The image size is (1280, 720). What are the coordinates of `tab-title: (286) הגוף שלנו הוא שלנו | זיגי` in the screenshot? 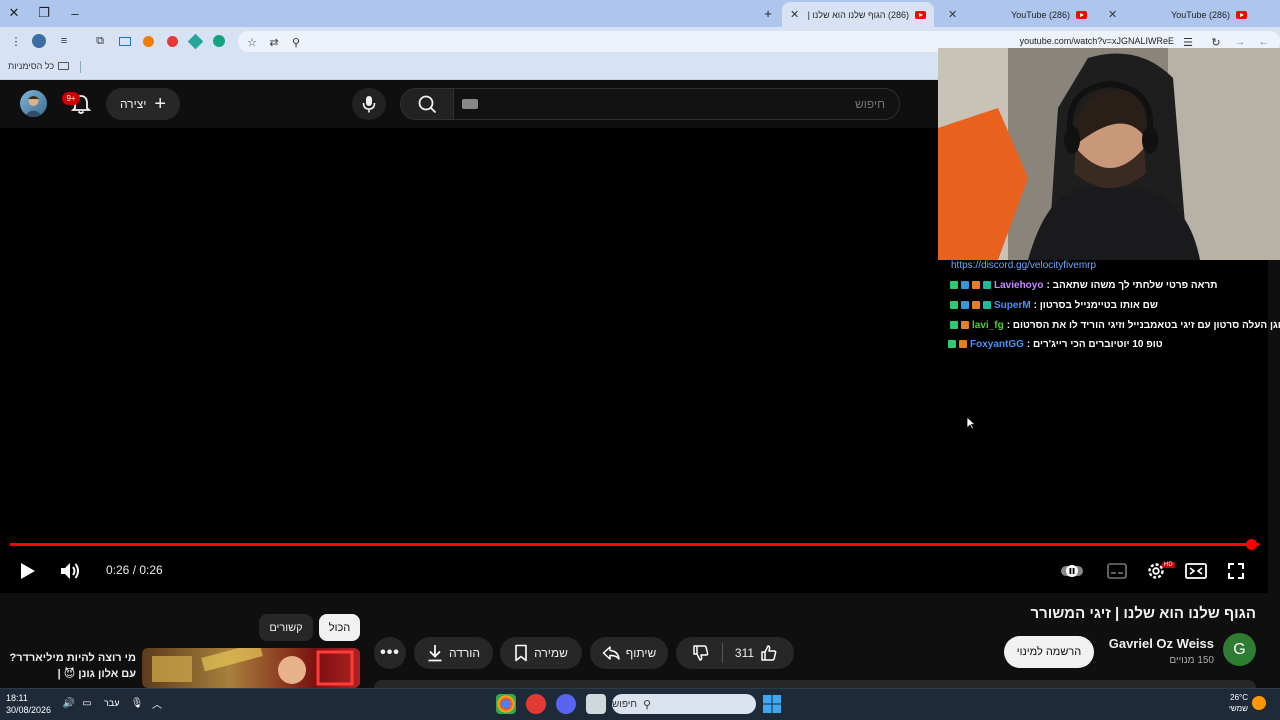 It's located at (857, 14).